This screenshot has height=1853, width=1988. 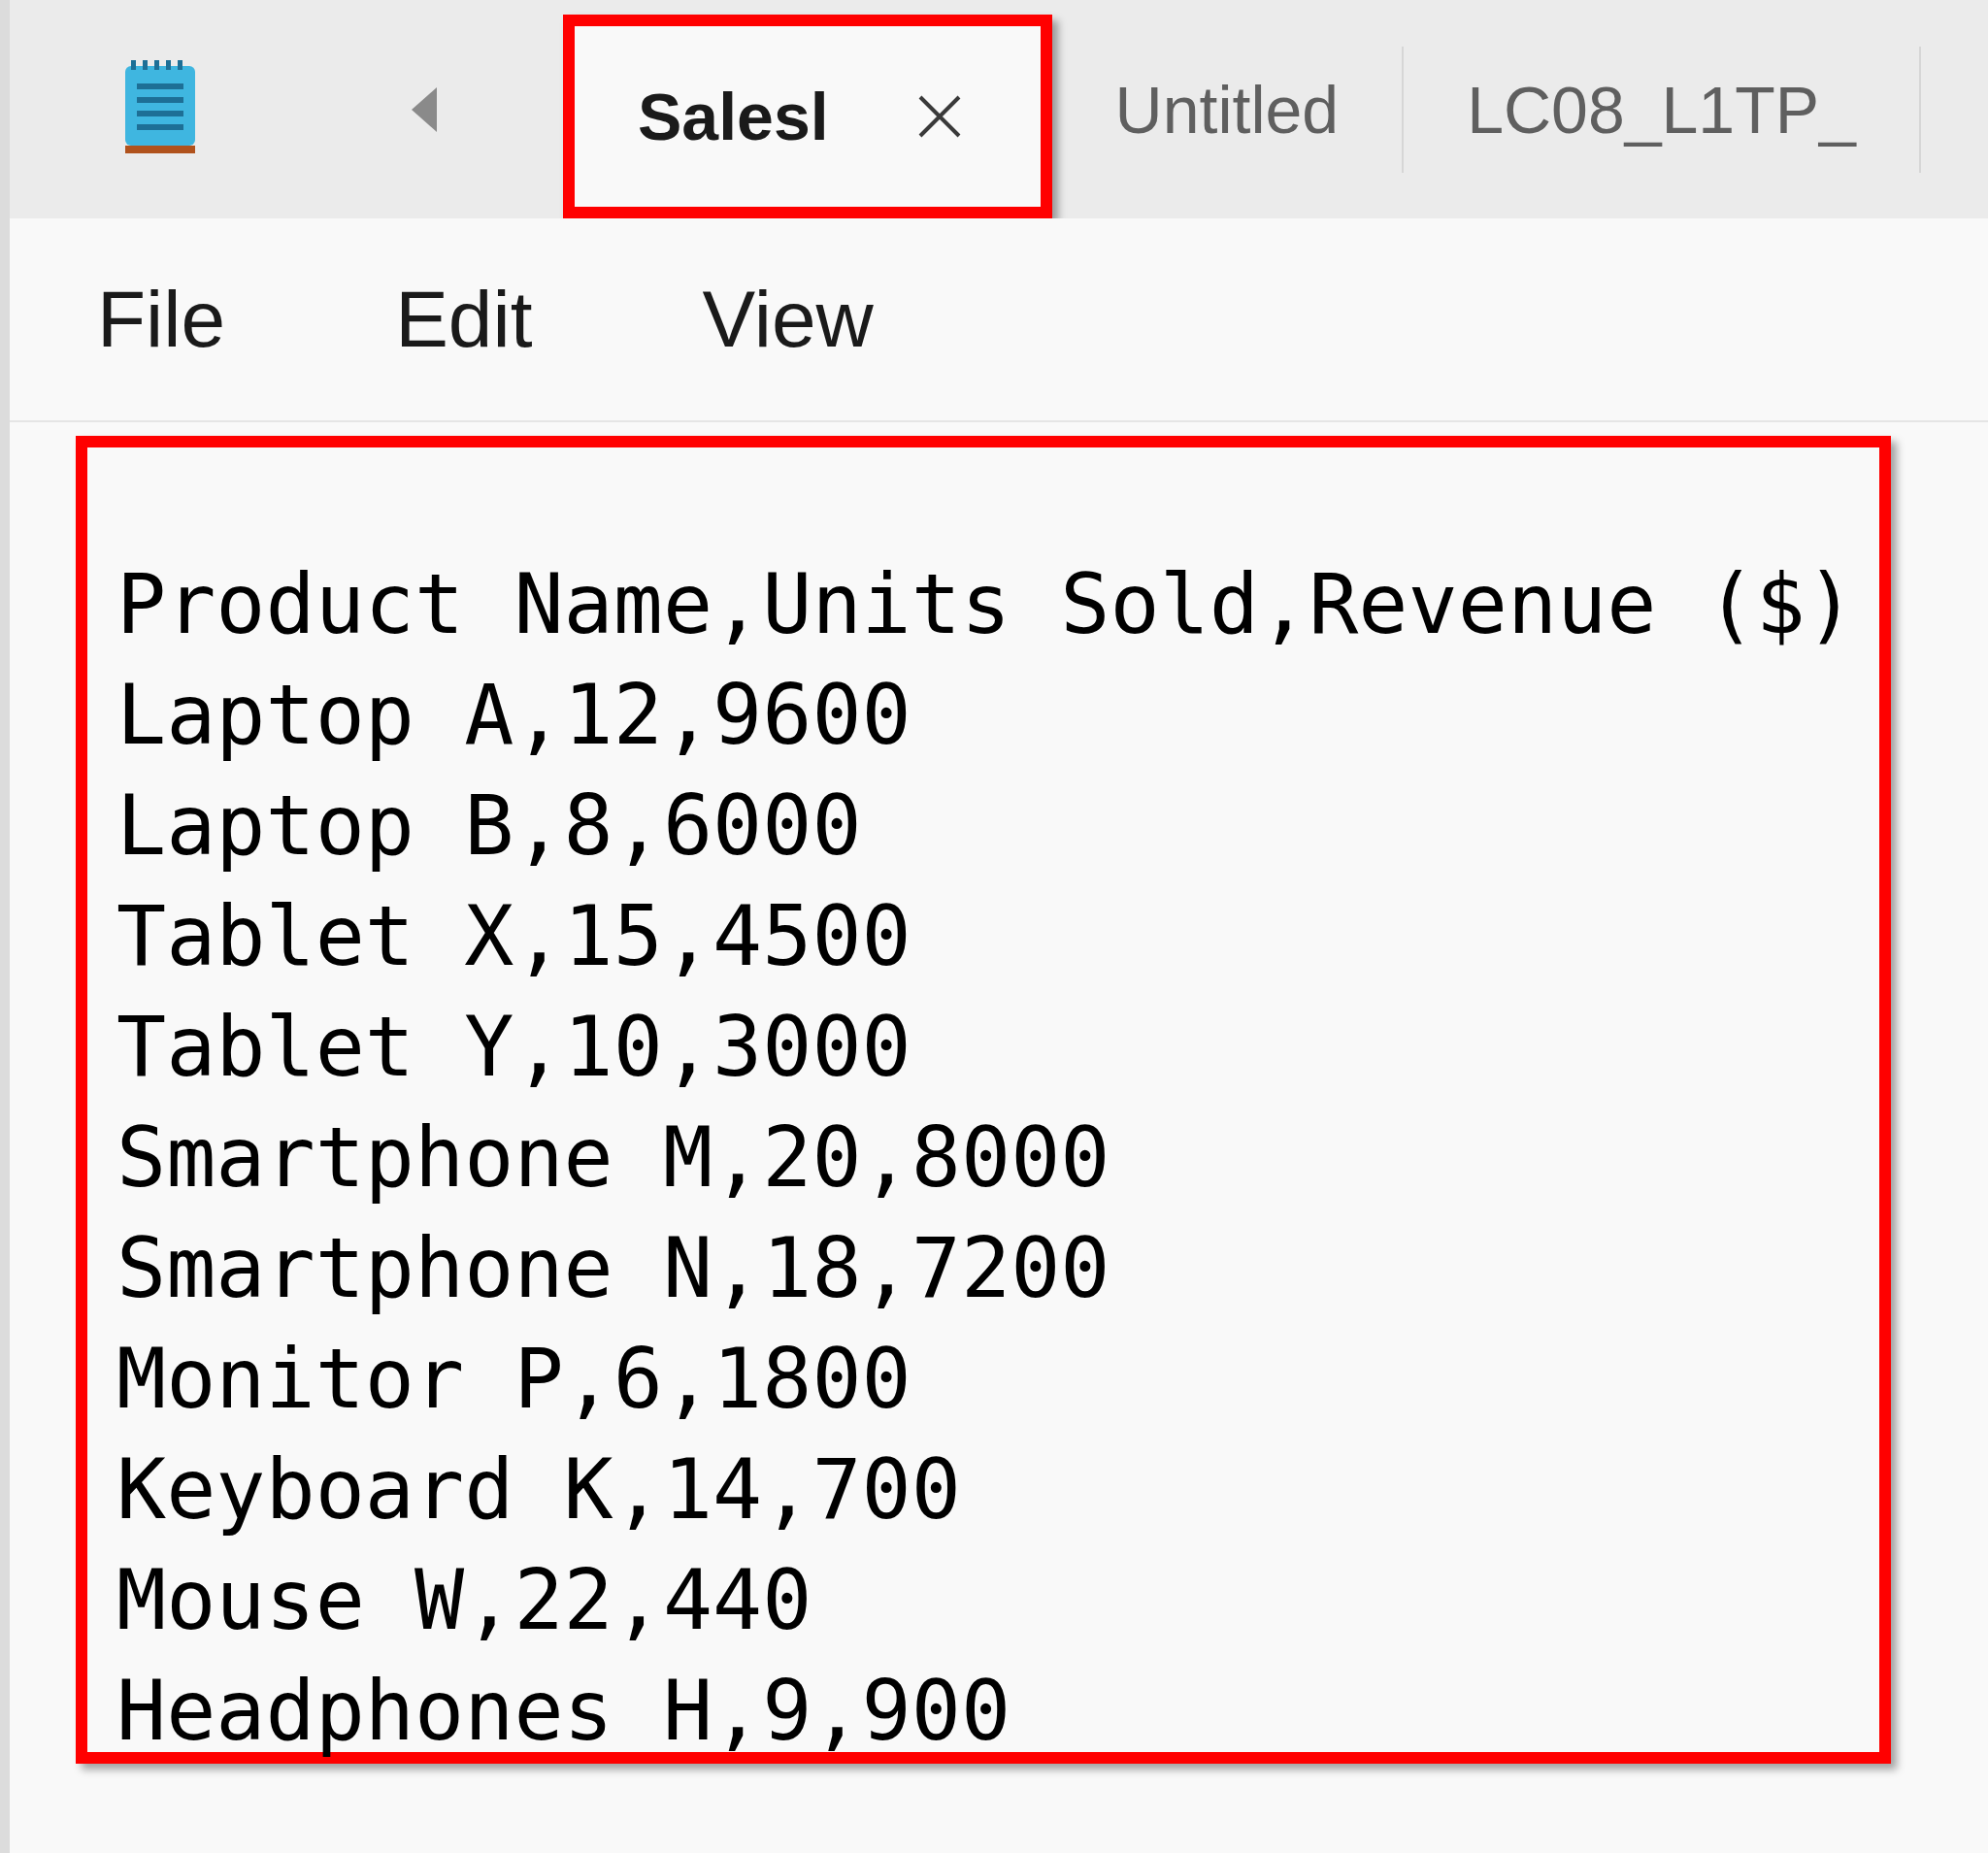 I want to click on menu-item: View, so click(x=788, y=320).